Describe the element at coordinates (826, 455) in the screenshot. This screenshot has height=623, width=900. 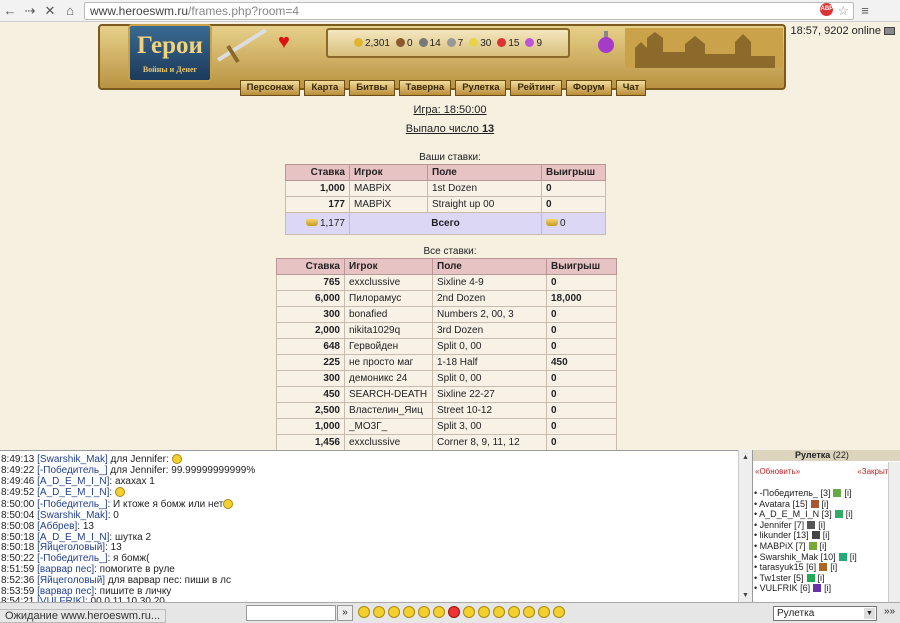
I see `room-header: Рулетка (22)` at that location.